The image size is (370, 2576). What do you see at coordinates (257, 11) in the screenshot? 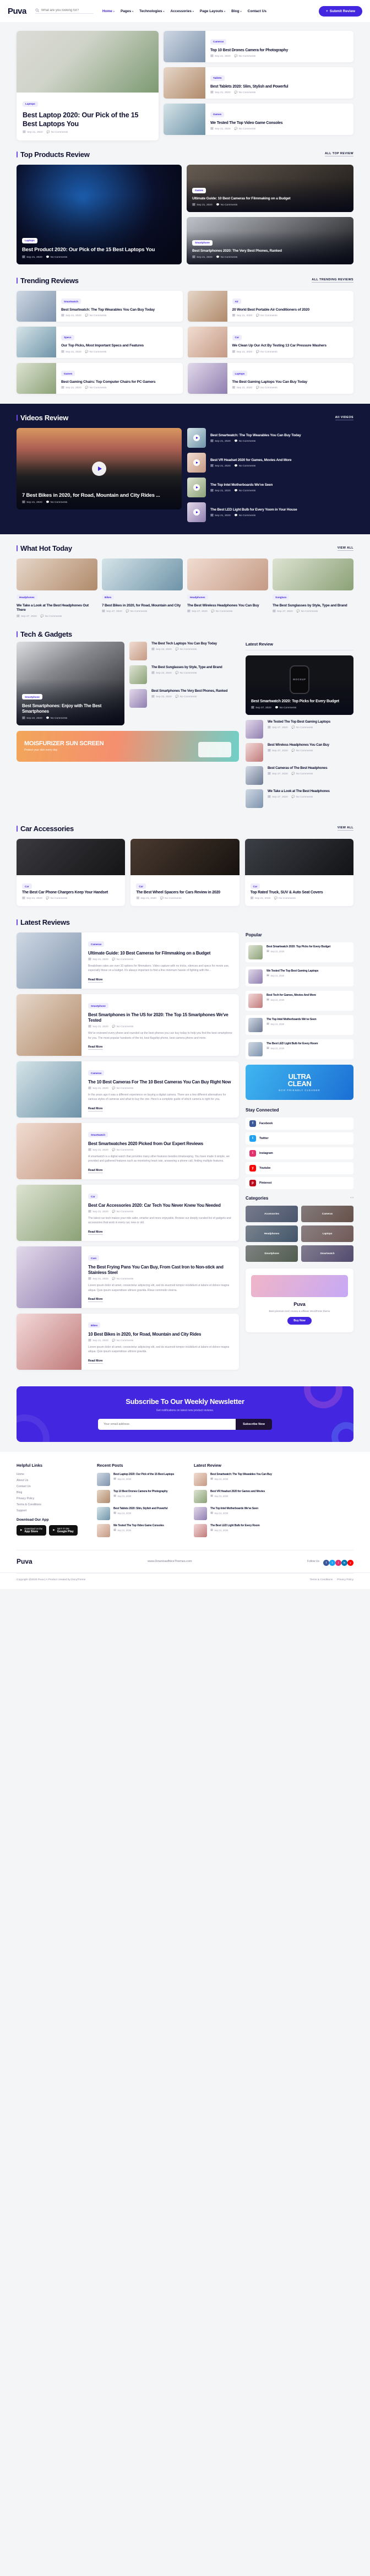
I see `nav-item-contact-us: Contact Us` at bounding box center [257, 11].